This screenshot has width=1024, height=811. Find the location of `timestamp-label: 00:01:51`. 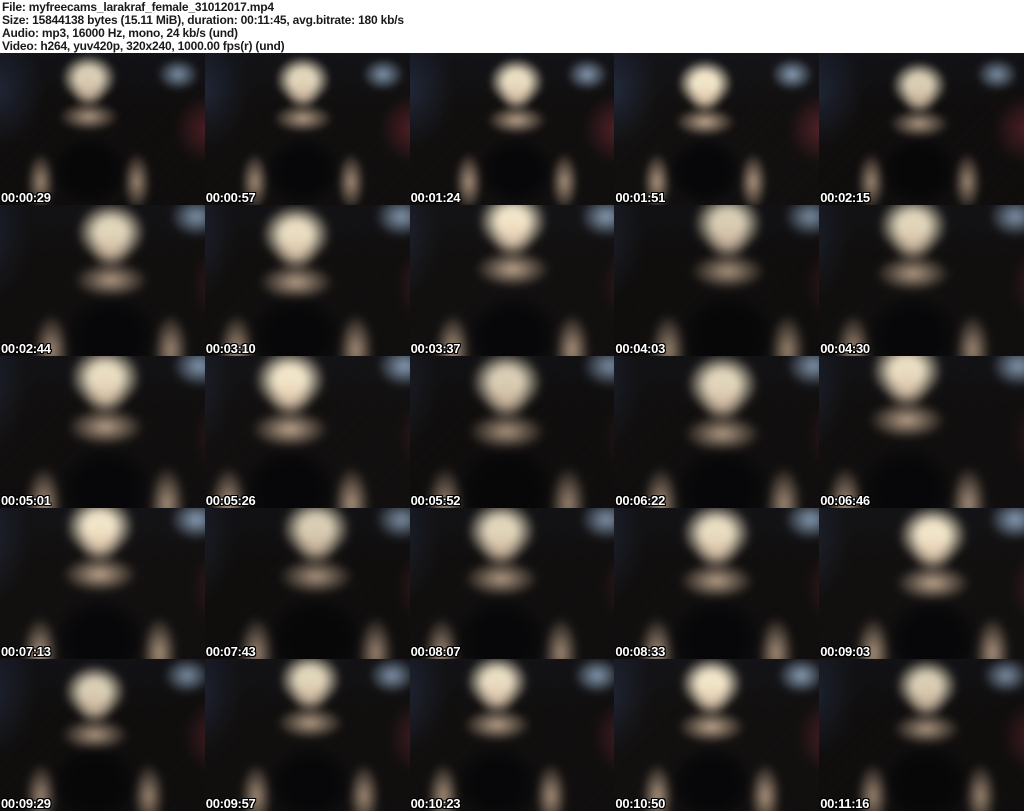

timestamp-label: 00:01:51 is located at coordinates (640, 197).